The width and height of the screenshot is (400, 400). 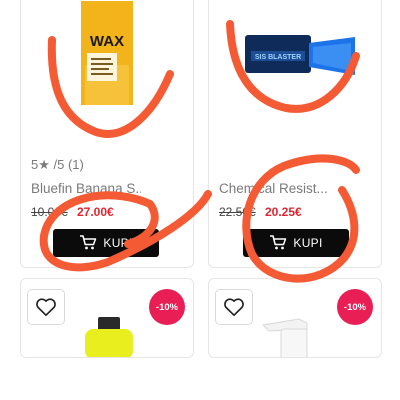 I want to click on current-price: 20.25€, so click(x=283, y=212).